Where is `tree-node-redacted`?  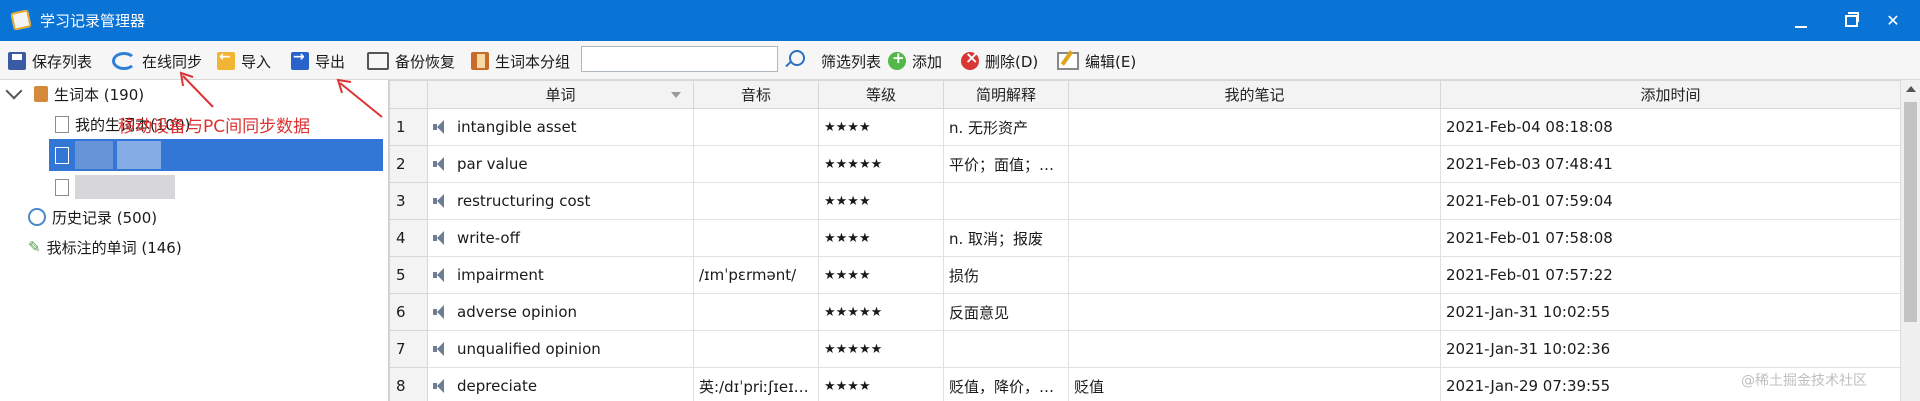
tree-node-redacted is located at coordinates (115, 187).